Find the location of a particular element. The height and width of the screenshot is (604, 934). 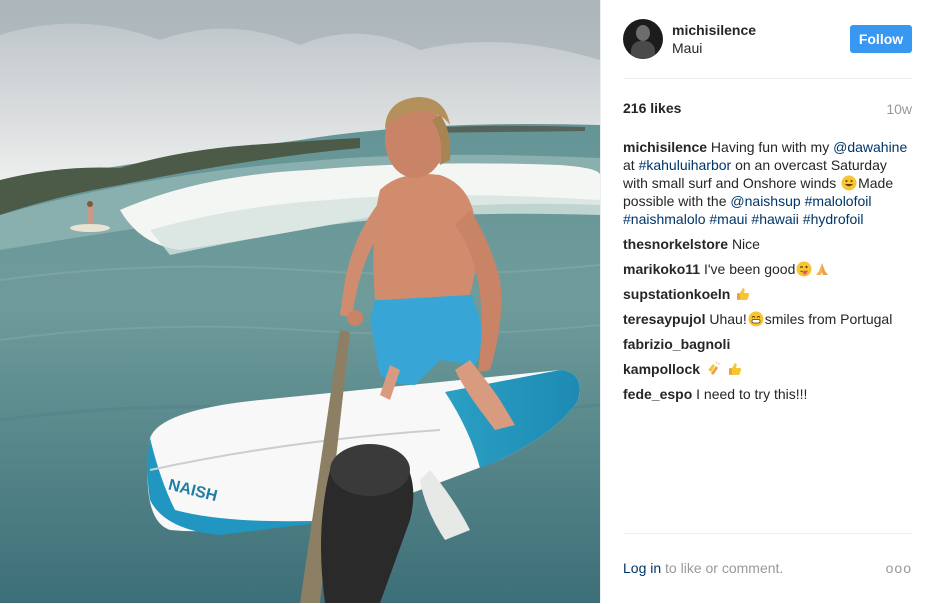

post-footer: Log in to like or comment. ooo is located at coordinates (767, 568).